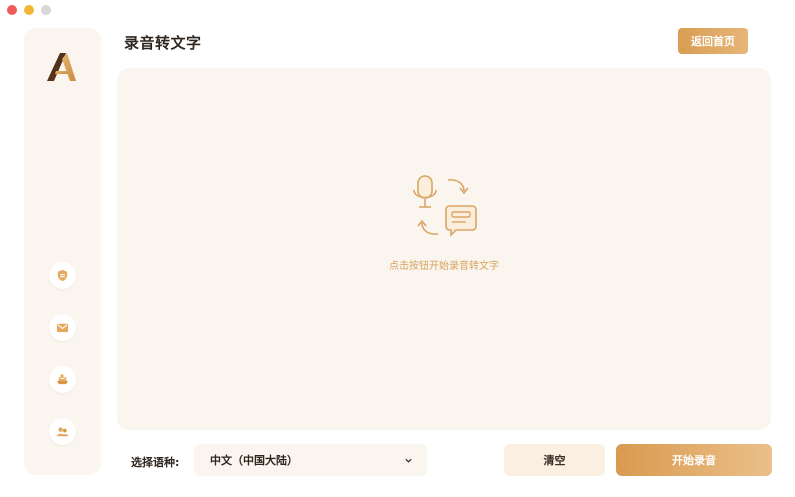 Image resolution: width=795 pixels, height=497 pixels. I want to click on language-select: 中文（中国大陆）, so click(310, 460).